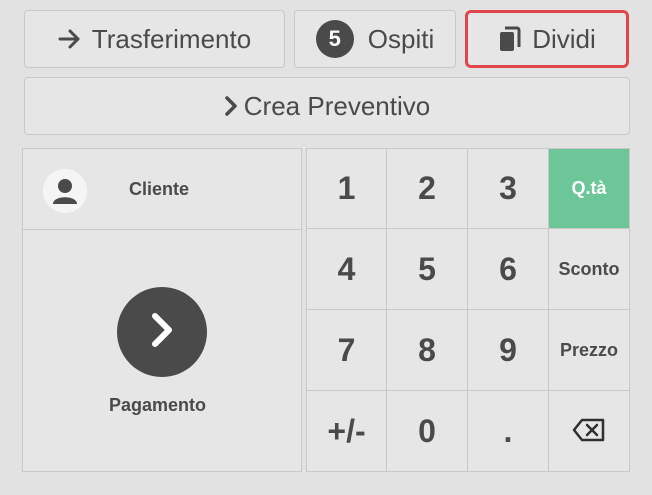 This screenshot has width=652, height=495. I want to click on transfer-button: Trasferimento, so click(154, 39).